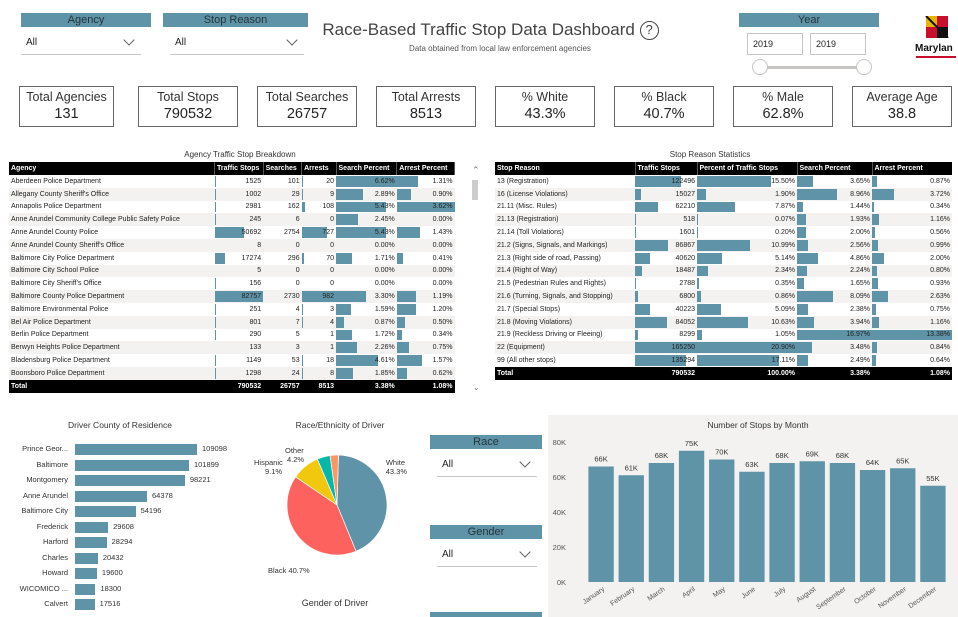 This screenshot has height=617, width=958. What do you see at coordinates (912, 232) in the screenshot?
I see `table-cell: 0.56%` at bounding box center [912, 232].